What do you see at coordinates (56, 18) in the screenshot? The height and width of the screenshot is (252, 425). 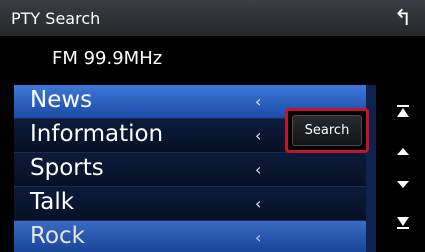 I see `page-title: PTY Search` at bounding box center [56, 18].